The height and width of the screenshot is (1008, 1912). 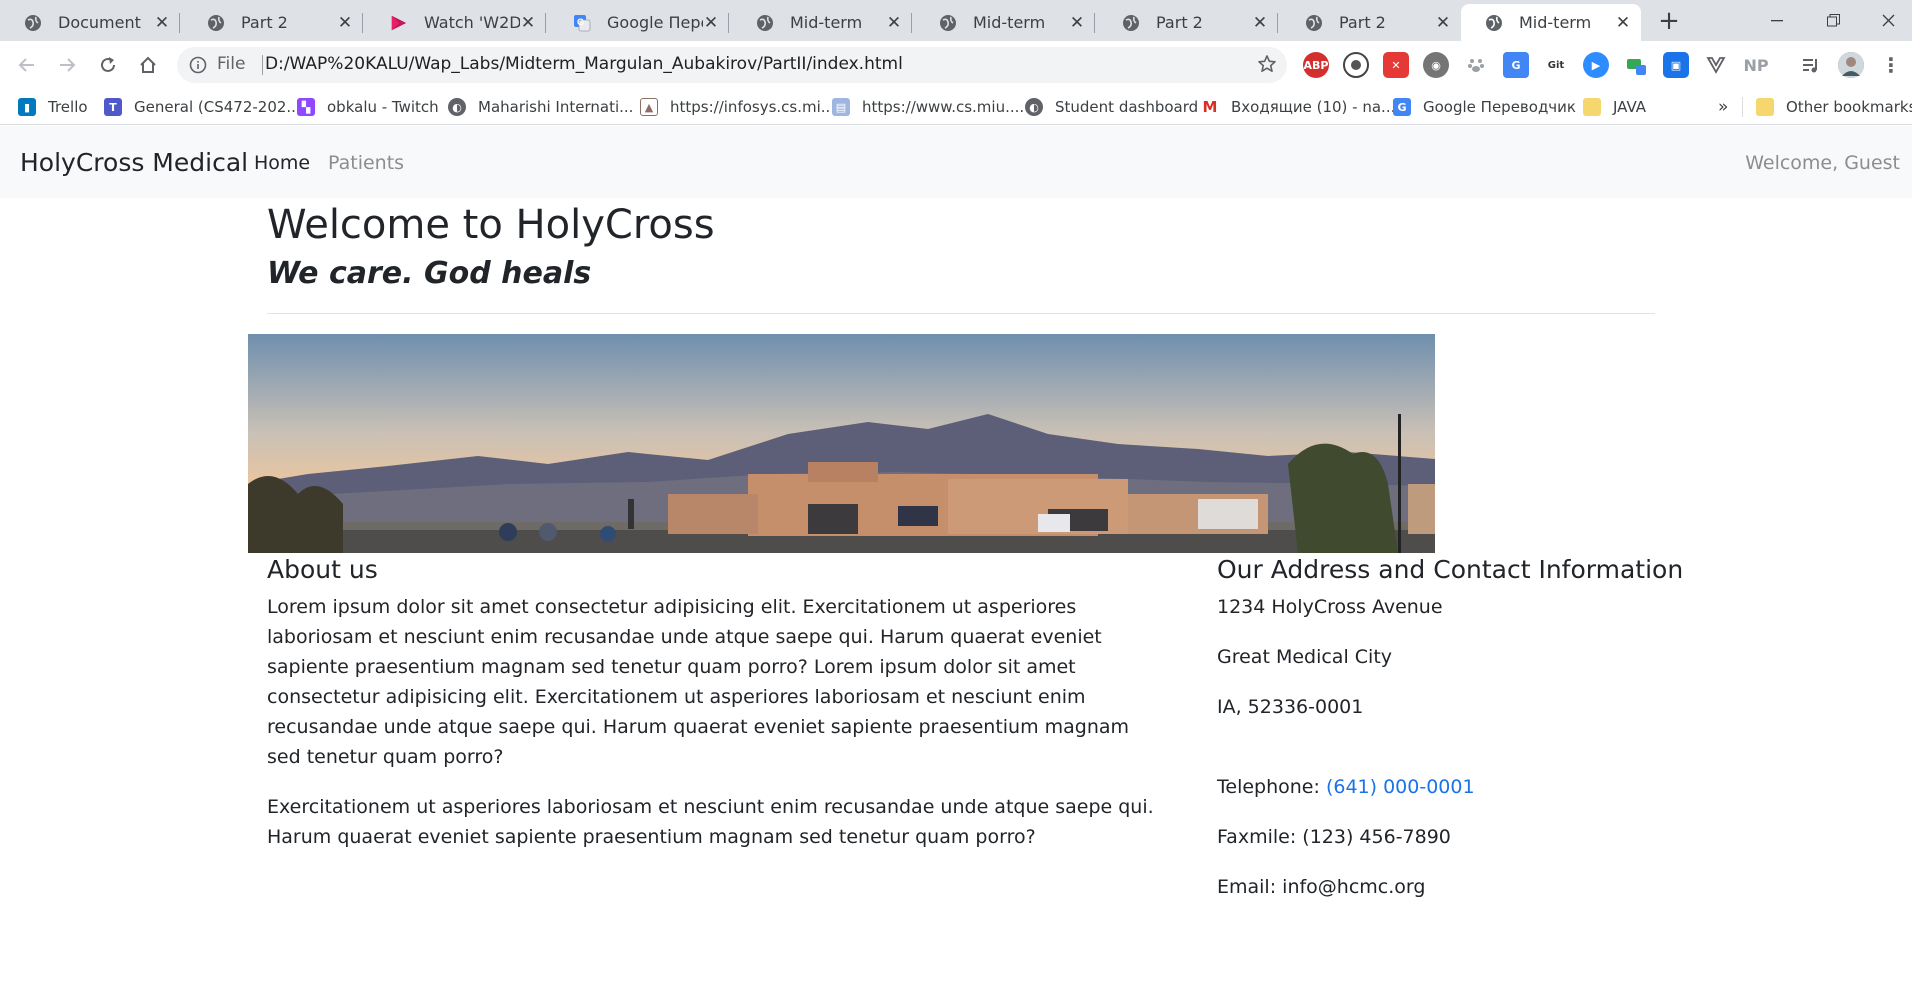 I want to click on bookmarks-overflow-button: », so click(x=1723, y=107).